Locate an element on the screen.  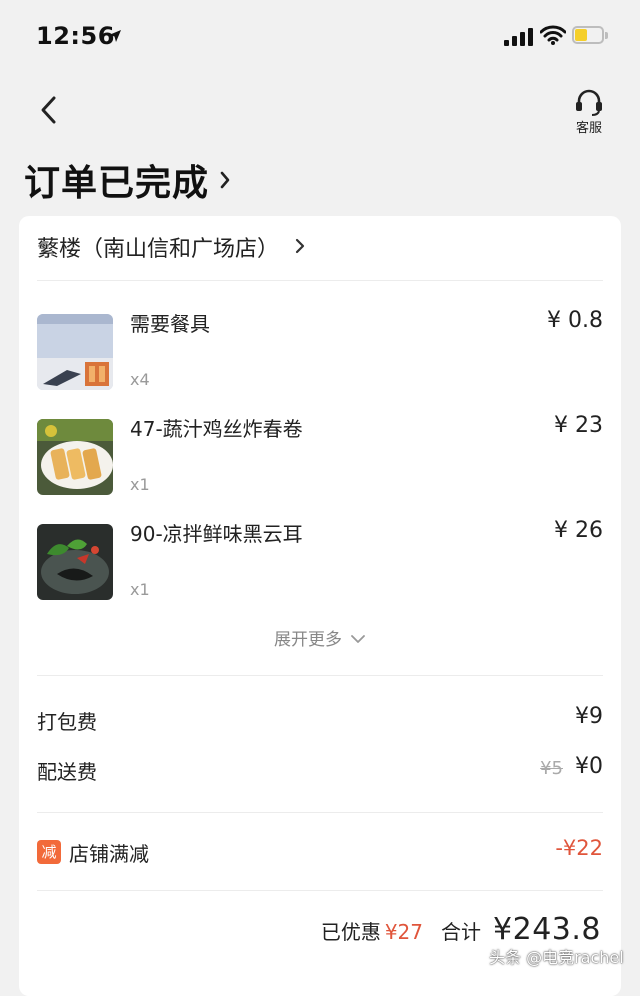
shop-name: 蘩楼（南山信和广场店） is located at coordinates (158, 249).